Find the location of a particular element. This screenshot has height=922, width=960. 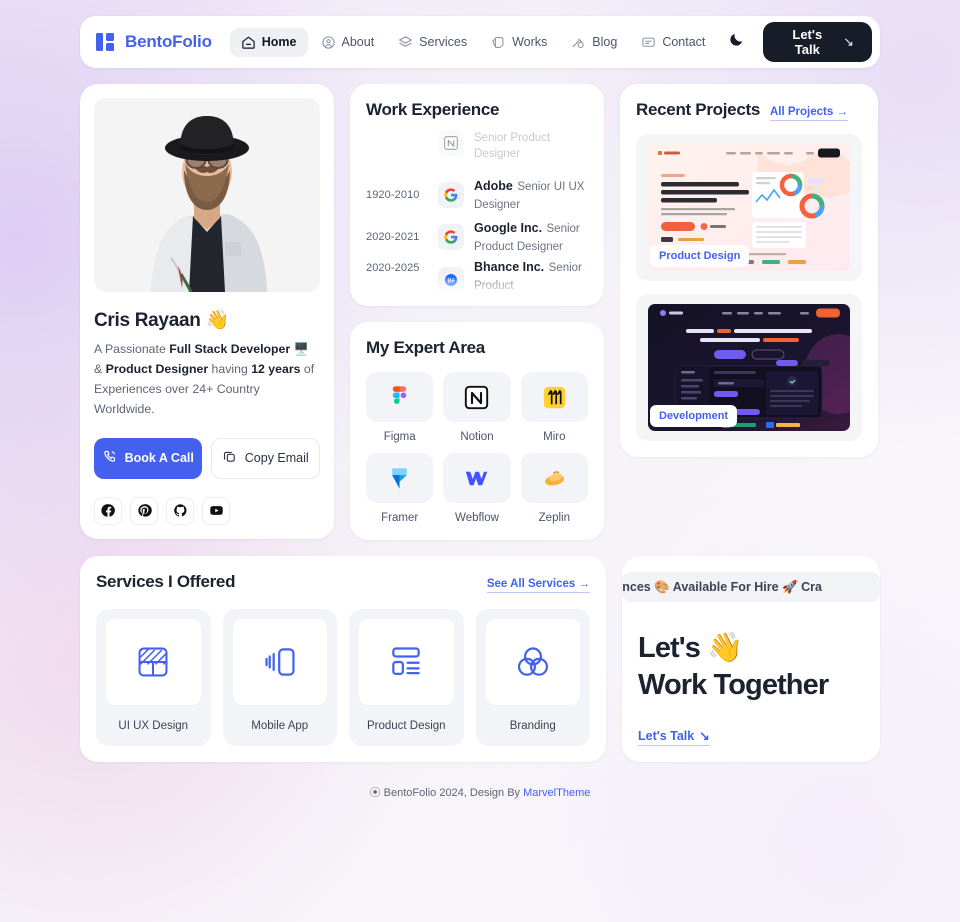

service-item-branding: Branding is located at coordinates (532, 677).